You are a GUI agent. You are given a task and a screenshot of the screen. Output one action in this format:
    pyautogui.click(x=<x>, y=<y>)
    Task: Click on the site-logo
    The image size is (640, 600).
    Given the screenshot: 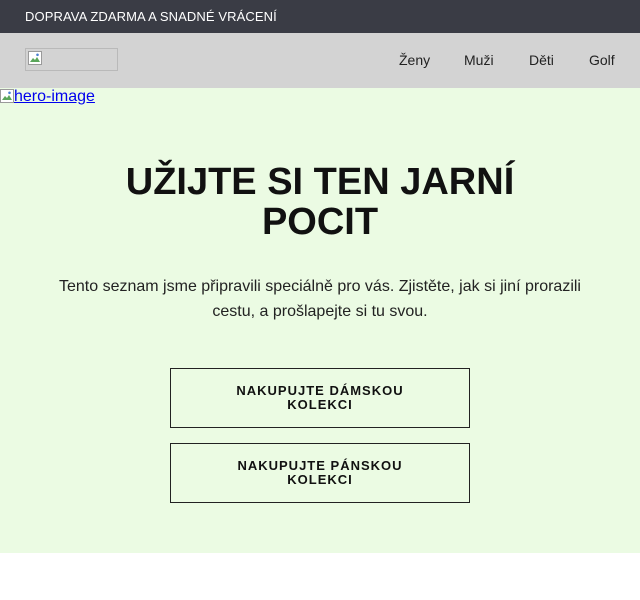 What is the action you would take?
    pyautogui.click(x=71, y=59)
    